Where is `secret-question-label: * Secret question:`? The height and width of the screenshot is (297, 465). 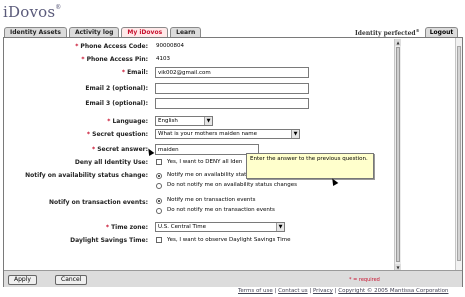 secret-question-label: * Secret question: is located at coordinates (117, 134).